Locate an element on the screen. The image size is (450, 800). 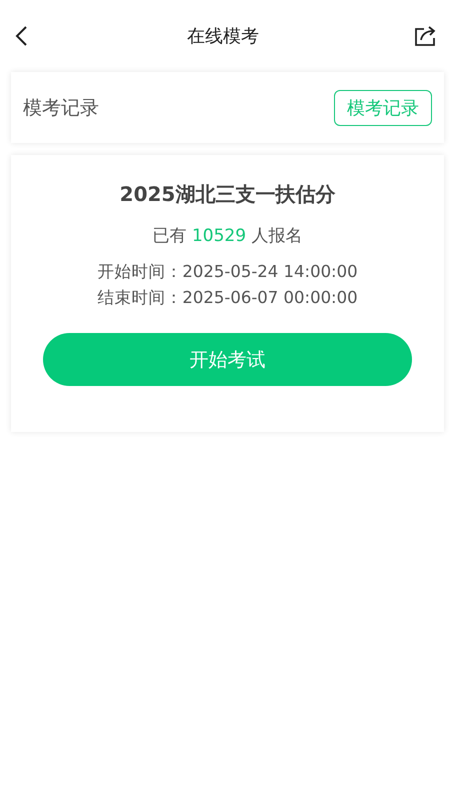
records-button: 模考记录 is located at coordinates (383, 108).